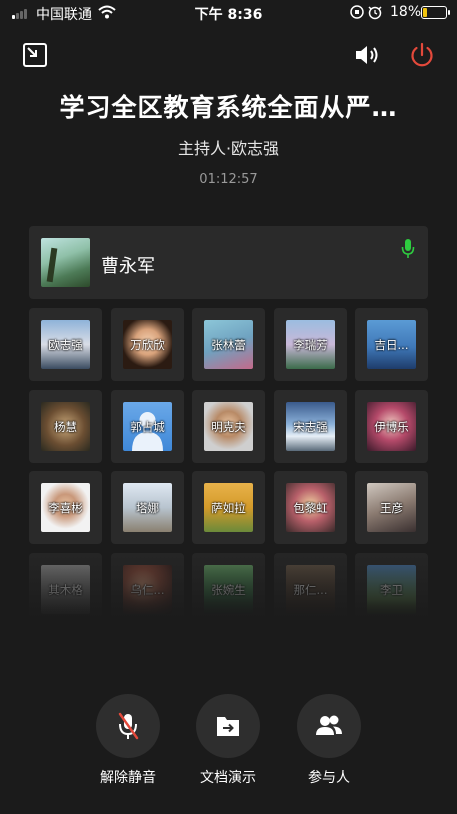  I want to click on minimize-window-icon, so click(35, 55).